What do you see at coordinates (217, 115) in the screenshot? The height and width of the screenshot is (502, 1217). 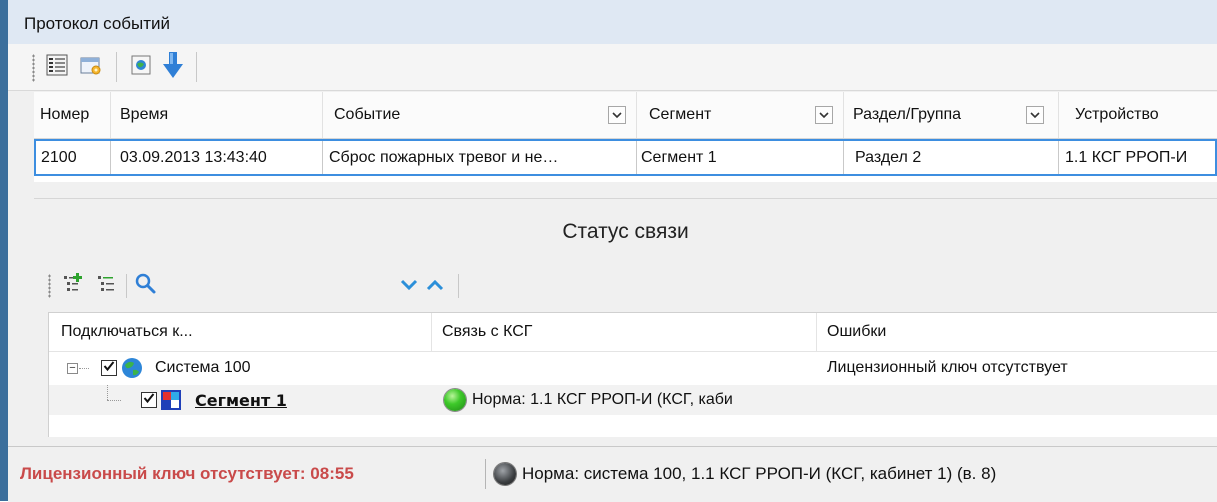 I see `column-header-time: Время` at bounding box center [217, 115].